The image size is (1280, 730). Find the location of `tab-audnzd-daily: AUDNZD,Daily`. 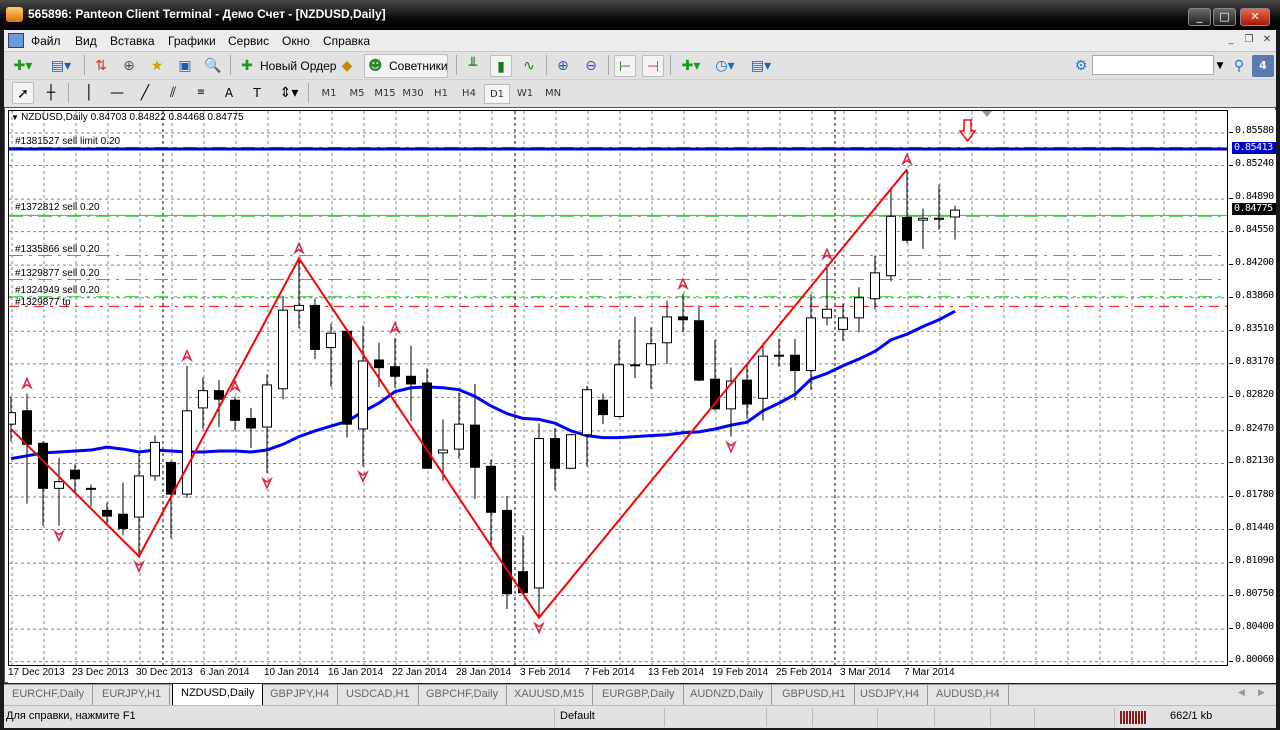

tab-audnzd-daily: AUDNZD,Daily is located at coordinates (727, 695).